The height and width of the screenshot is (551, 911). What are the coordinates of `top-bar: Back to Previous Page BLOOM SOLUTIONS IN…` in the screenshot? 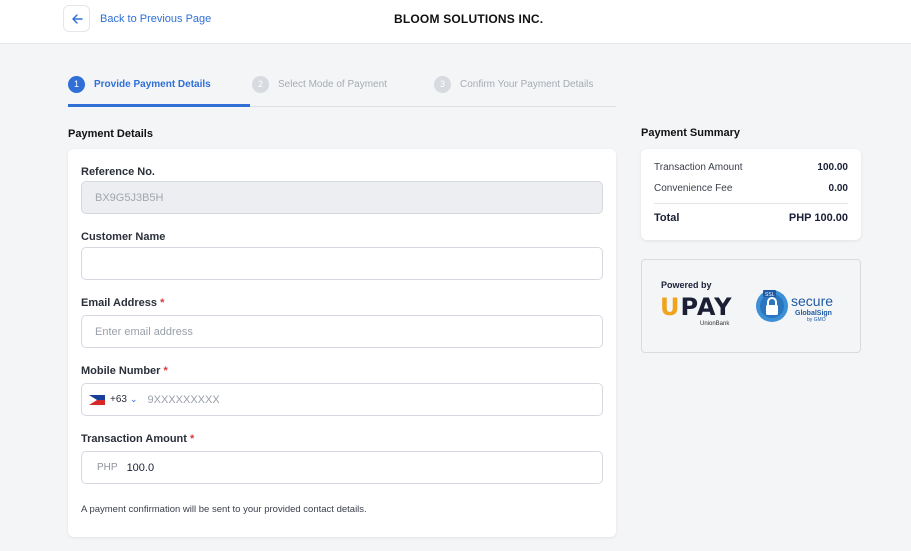 It's located at (455, 22).